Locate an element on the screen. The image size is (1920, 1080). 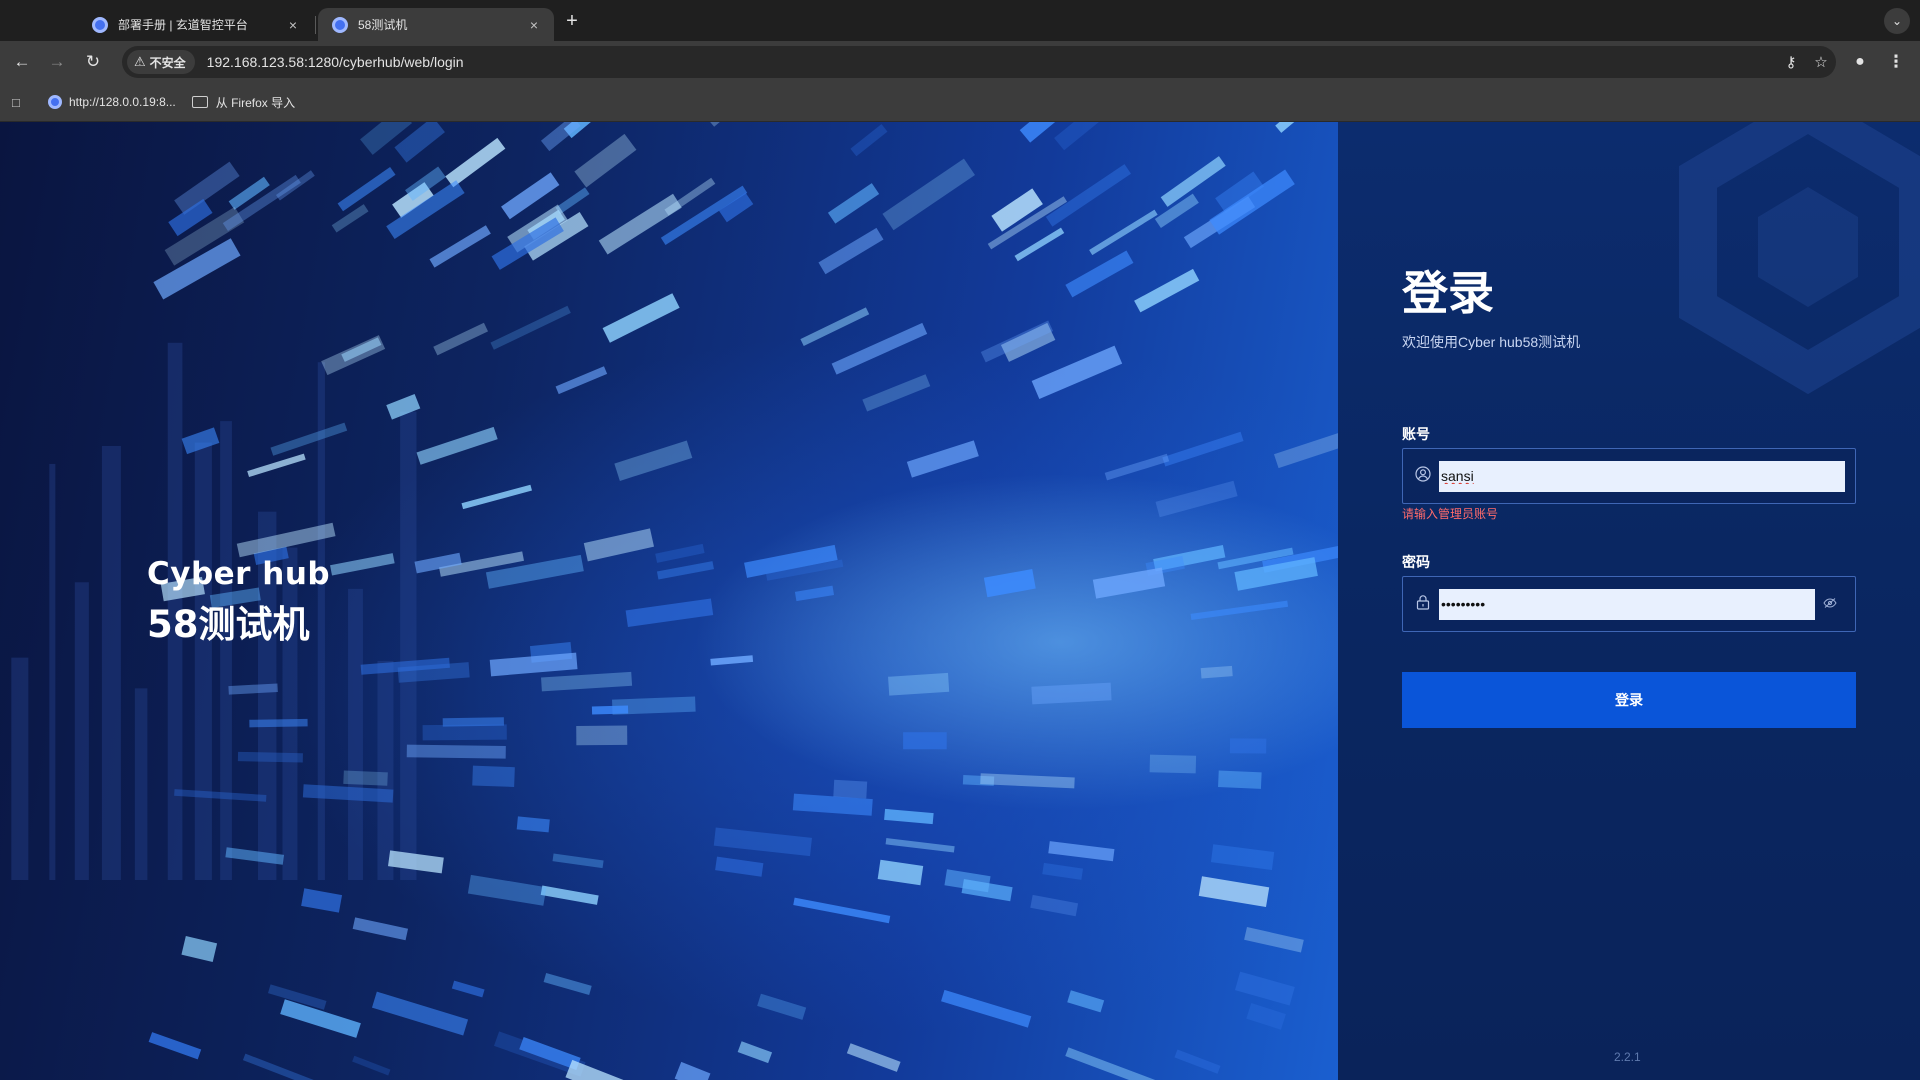
folder-icon: □ is located at coordinates (22, 102).